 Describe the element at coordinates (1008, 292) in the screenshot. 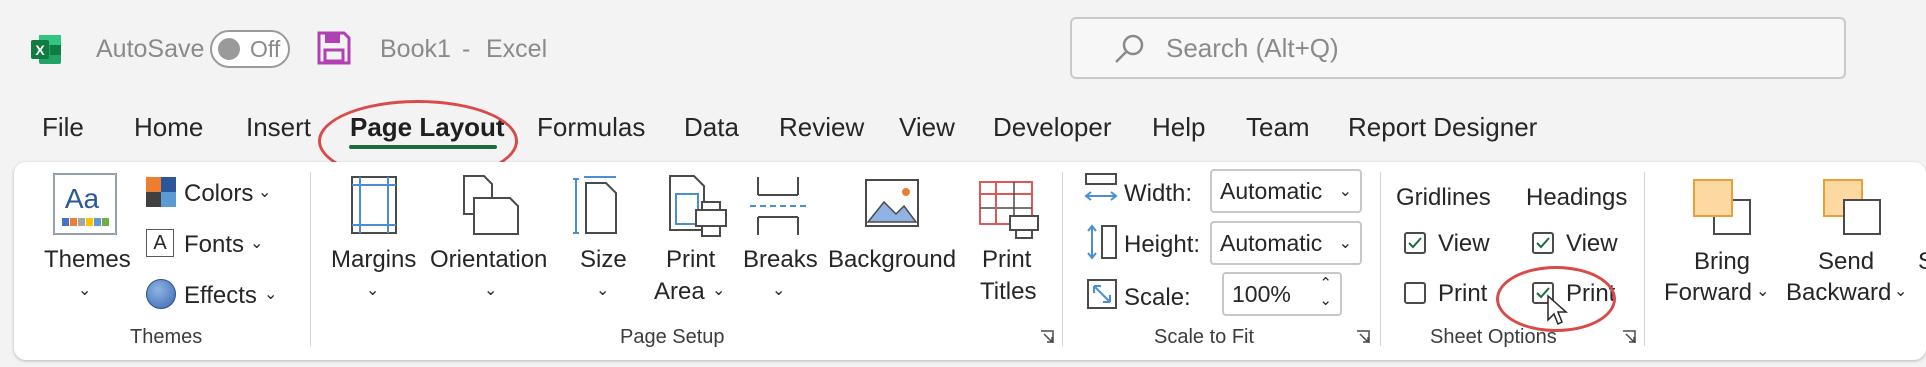

I see `print-titles-label-2: Titles` at that location.